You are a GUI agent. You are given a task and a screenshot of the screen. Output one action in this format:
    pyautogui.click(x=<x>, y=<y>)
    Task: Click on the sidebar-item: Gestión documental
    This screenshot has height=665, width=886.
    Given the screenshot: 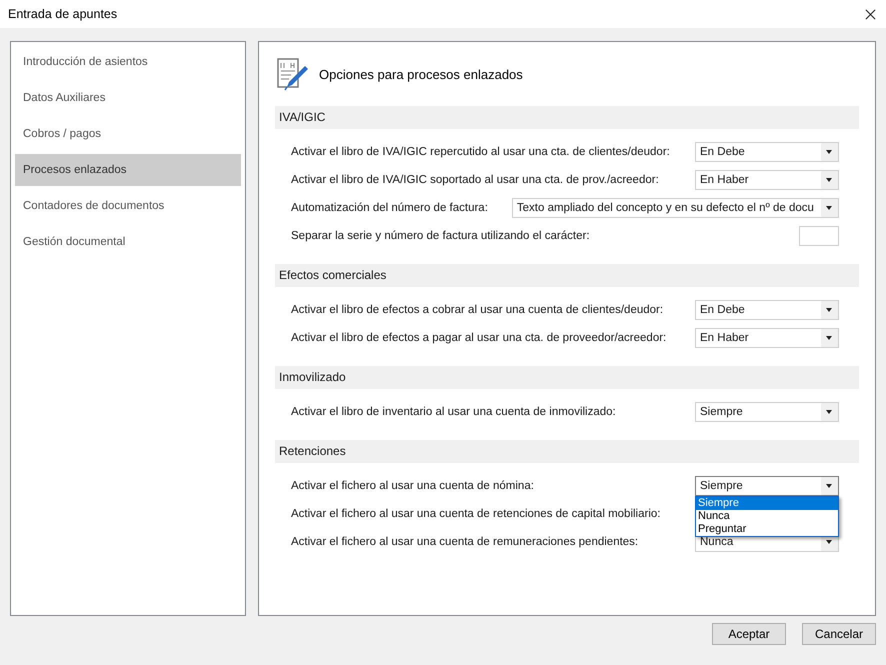 What is the action you would take?
    pyautogui.click(x=128, y=242)
    